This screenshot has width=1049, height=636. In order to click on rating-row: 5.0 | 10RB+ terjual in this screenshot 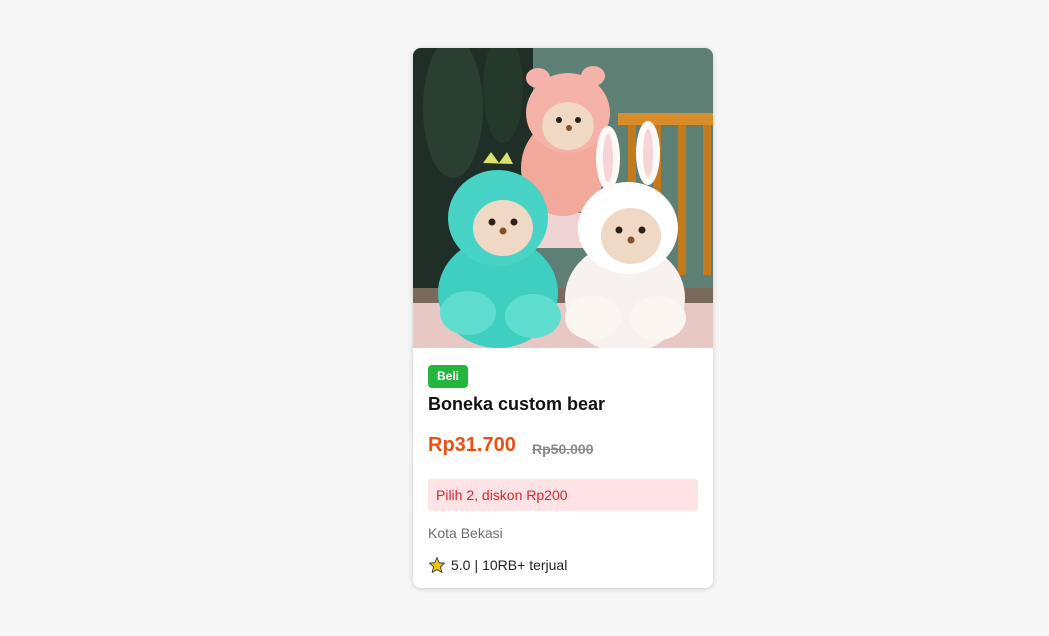, I will do `click(497, 565)`.